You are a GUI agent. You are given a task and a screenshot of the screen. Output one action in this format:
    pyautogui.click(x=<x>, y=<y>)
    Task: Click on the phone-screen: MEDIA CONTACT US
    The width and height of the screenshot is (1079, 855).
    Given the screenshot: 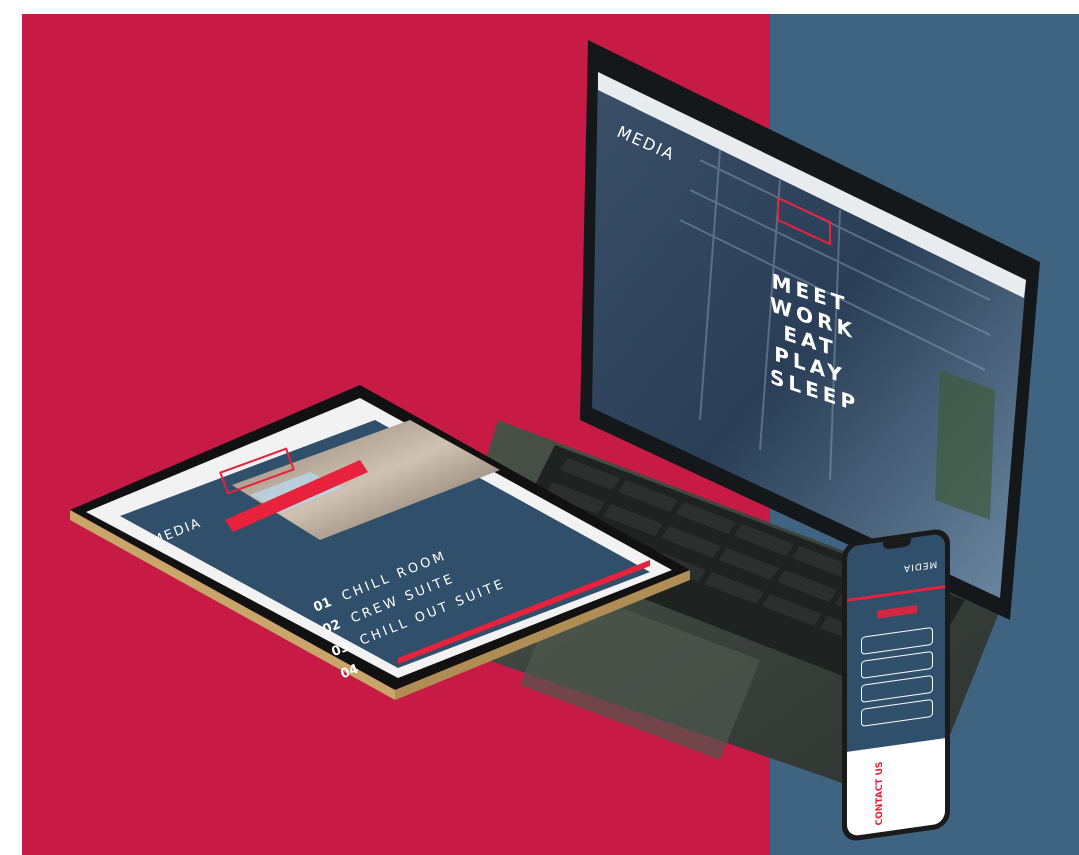 What is the action you would take?
    pyautogui.click(x=896, y=685)
    